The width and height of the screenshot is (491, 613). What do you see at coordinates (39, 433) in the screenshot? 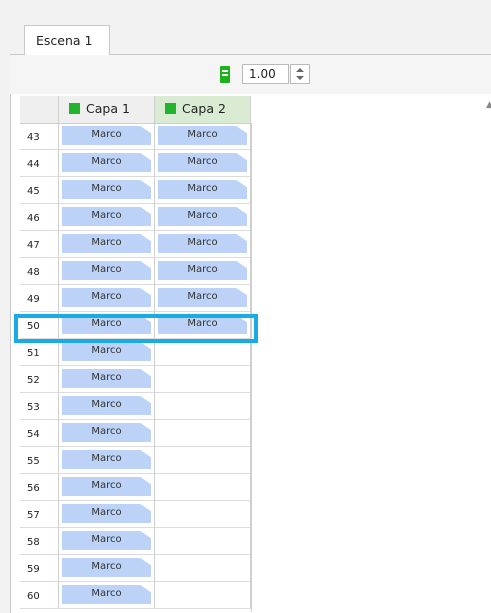
I see `frame-number: 54` at bounding box center [39, 433].